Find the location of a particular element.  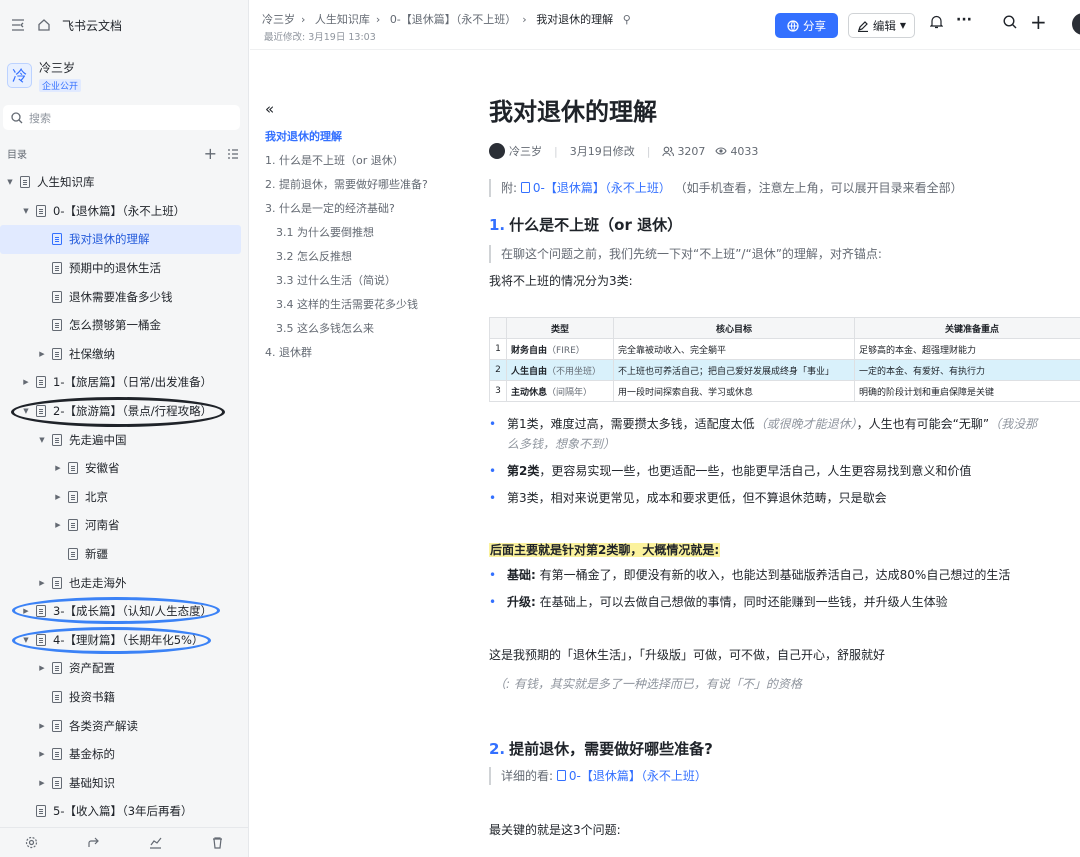

tree-item-label: 5-【收入篇】（3年后再看） is located at coordinates (123, 811).